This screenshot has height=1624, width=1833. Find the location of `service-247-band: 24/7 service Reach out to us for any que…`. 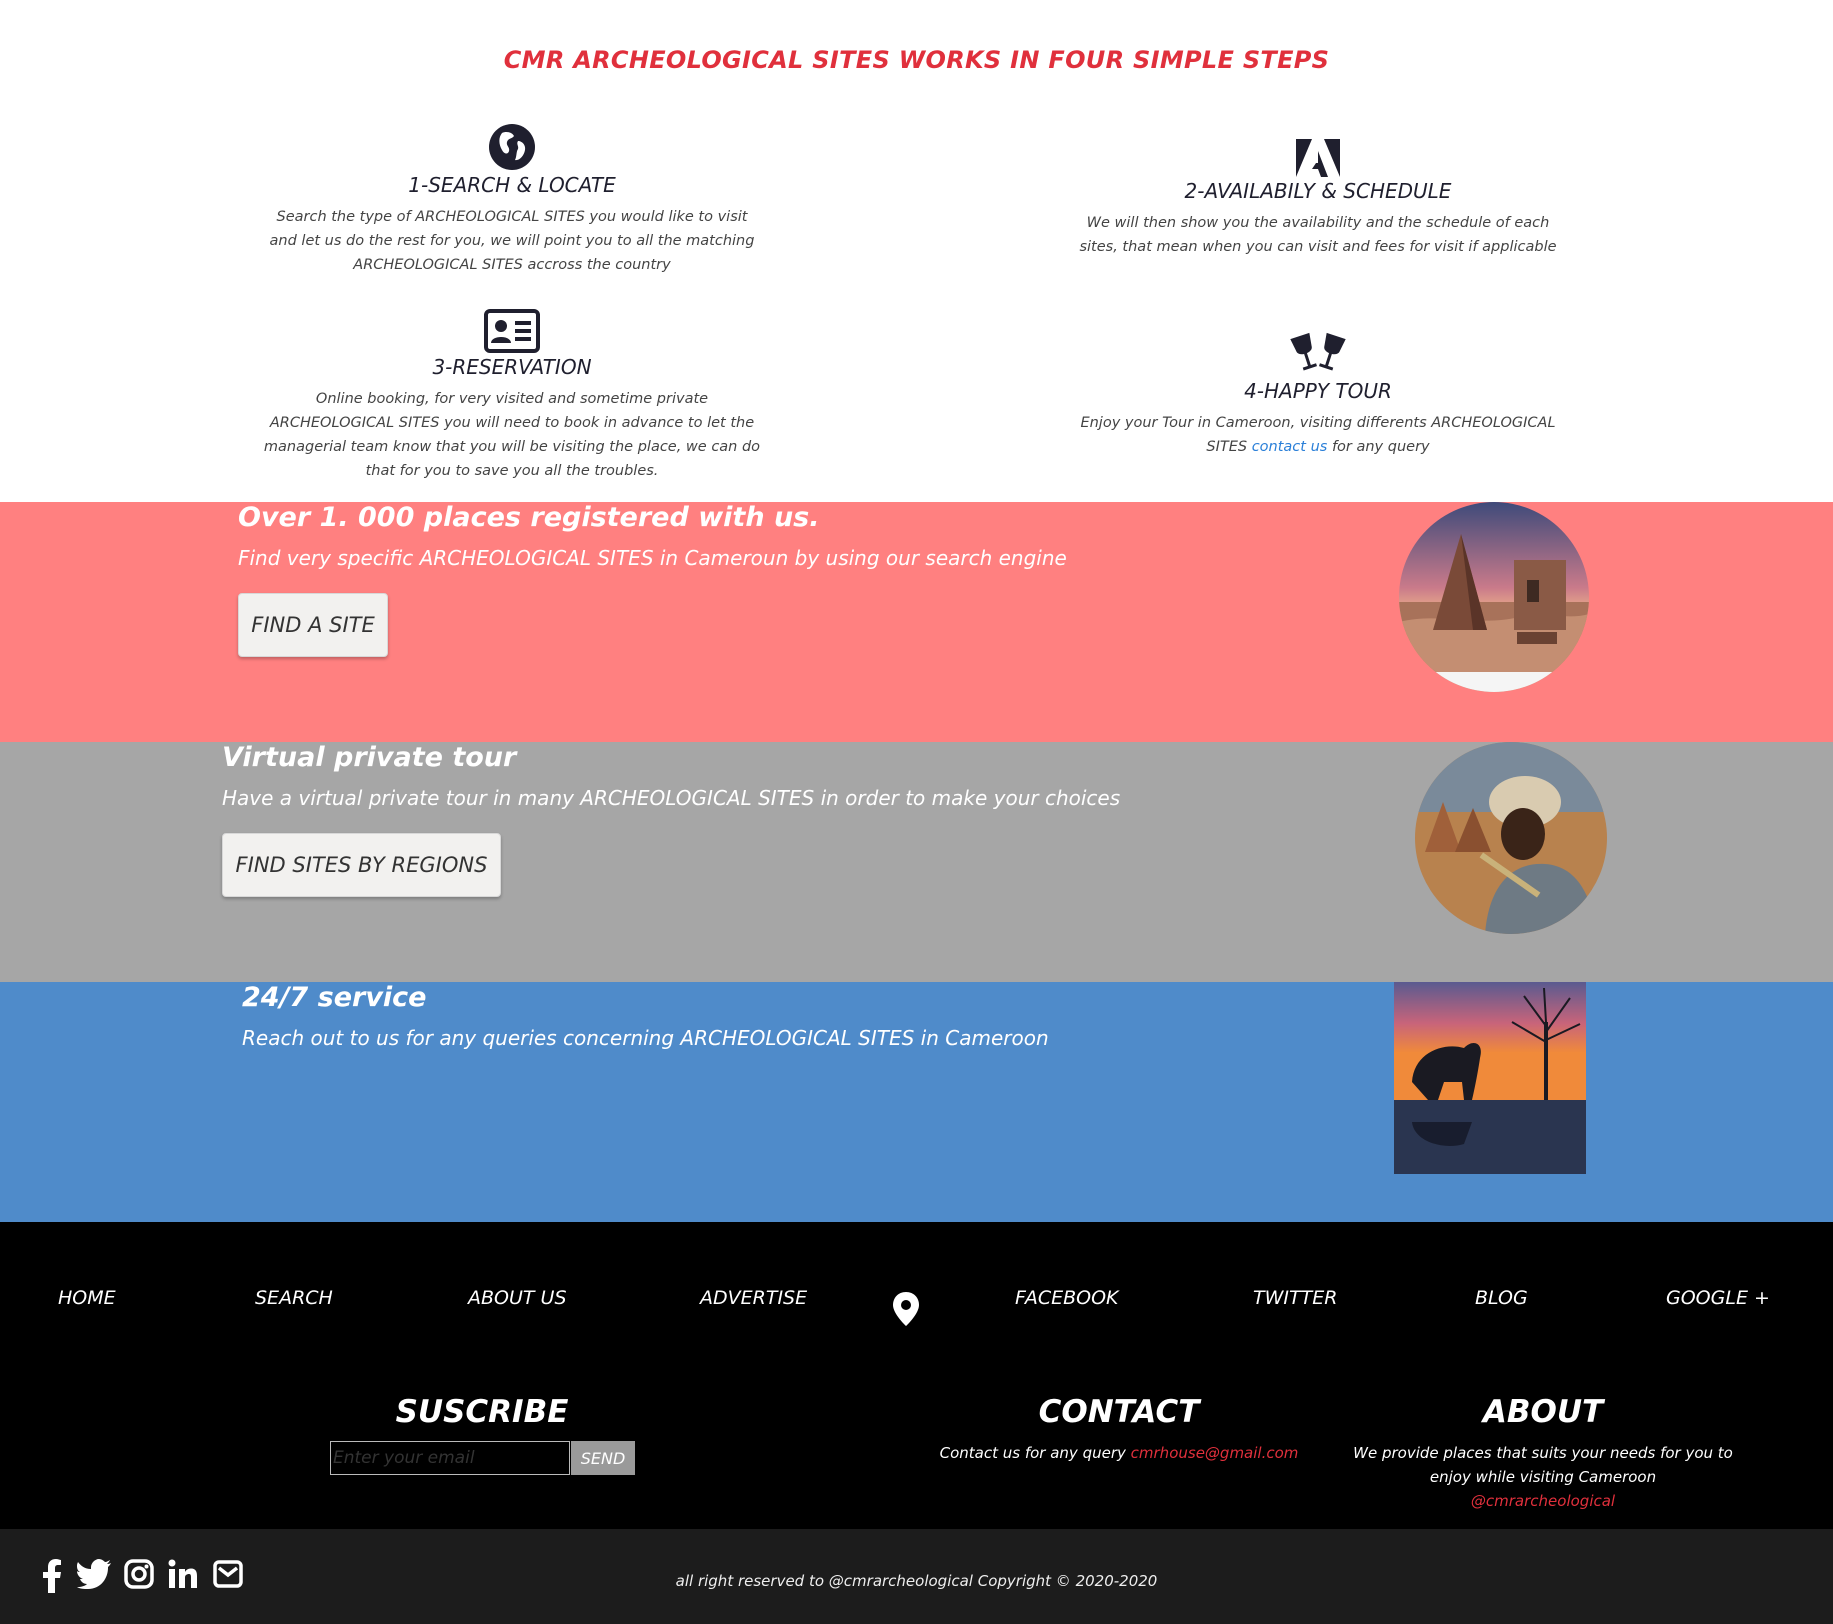

service-247-band: 24/7 service Reach out to us for any que… is located at coordinates (916, 1102).